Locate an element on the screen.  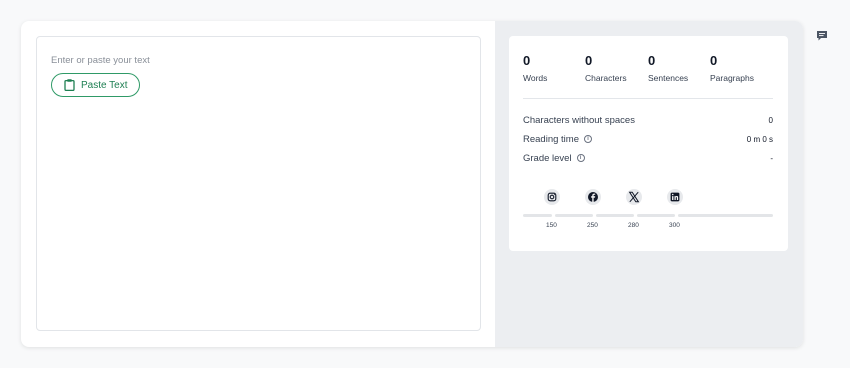
paragraphs-count: 0 Paragraphs is located at coordinates (732, 68).